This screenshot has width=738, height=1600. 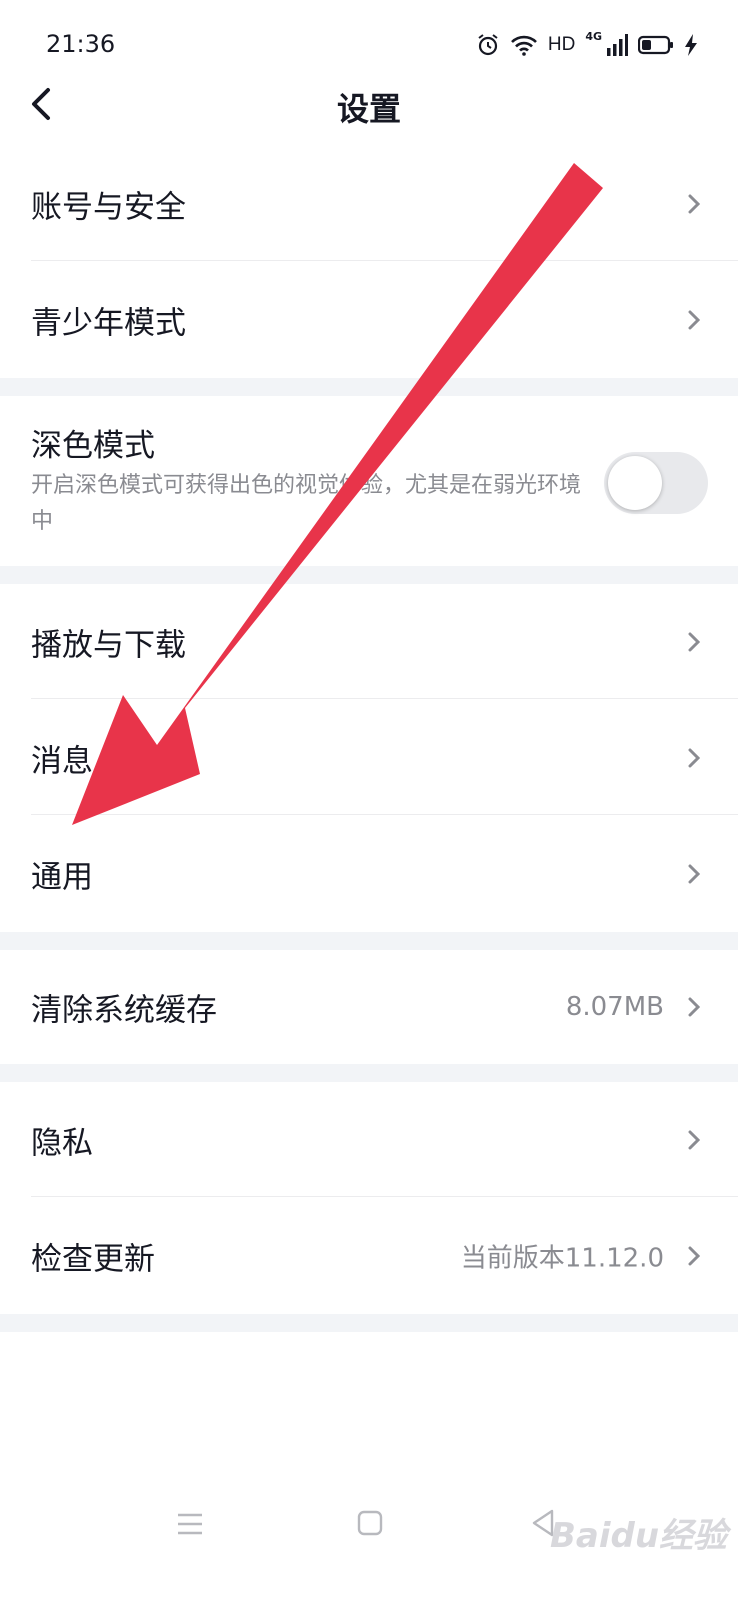 I want to click on page-title: 设置, so click(x=368, y=109).